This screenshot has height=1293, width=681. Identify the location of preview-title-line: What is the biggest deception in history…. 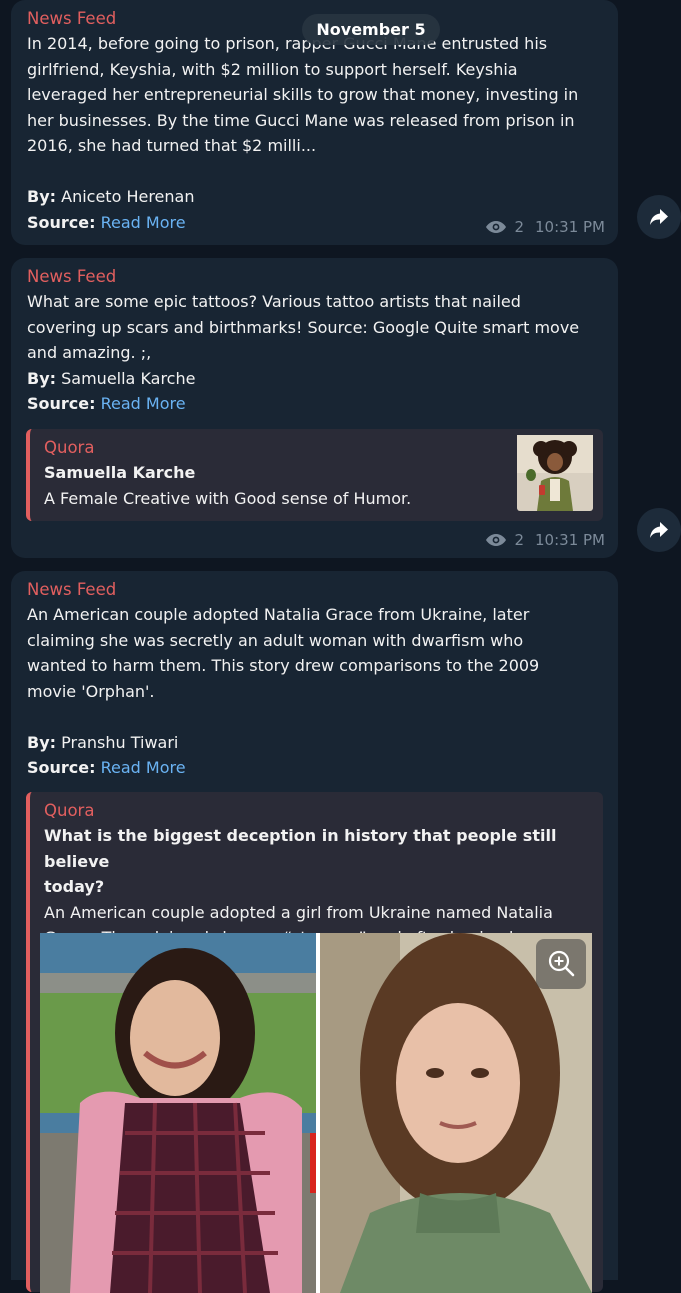
(300, 848).